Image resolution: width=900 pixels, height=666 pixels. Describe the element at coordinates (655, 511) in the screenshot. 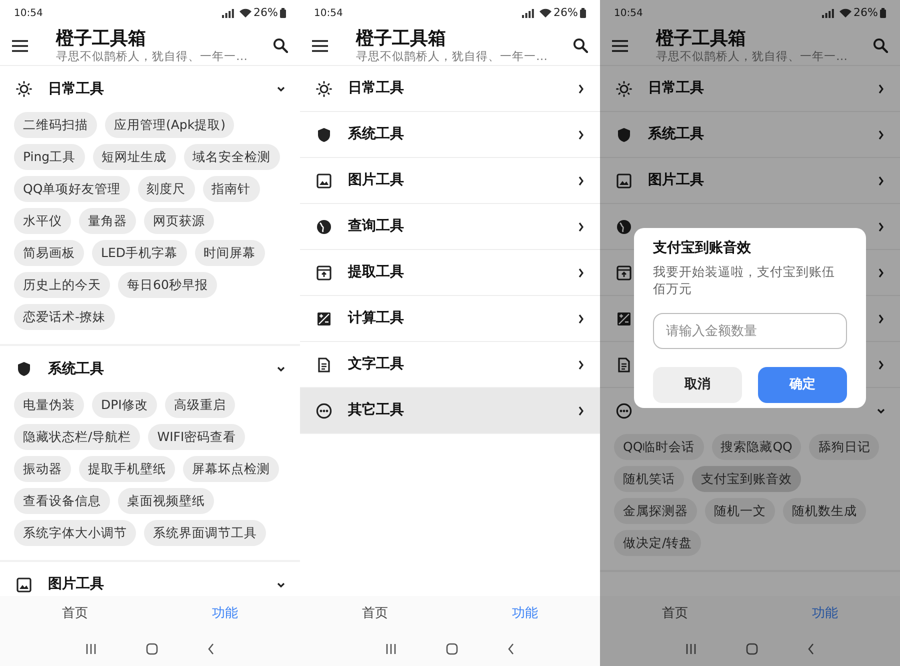

I see `tool-chip: 金属探测器` at that location.